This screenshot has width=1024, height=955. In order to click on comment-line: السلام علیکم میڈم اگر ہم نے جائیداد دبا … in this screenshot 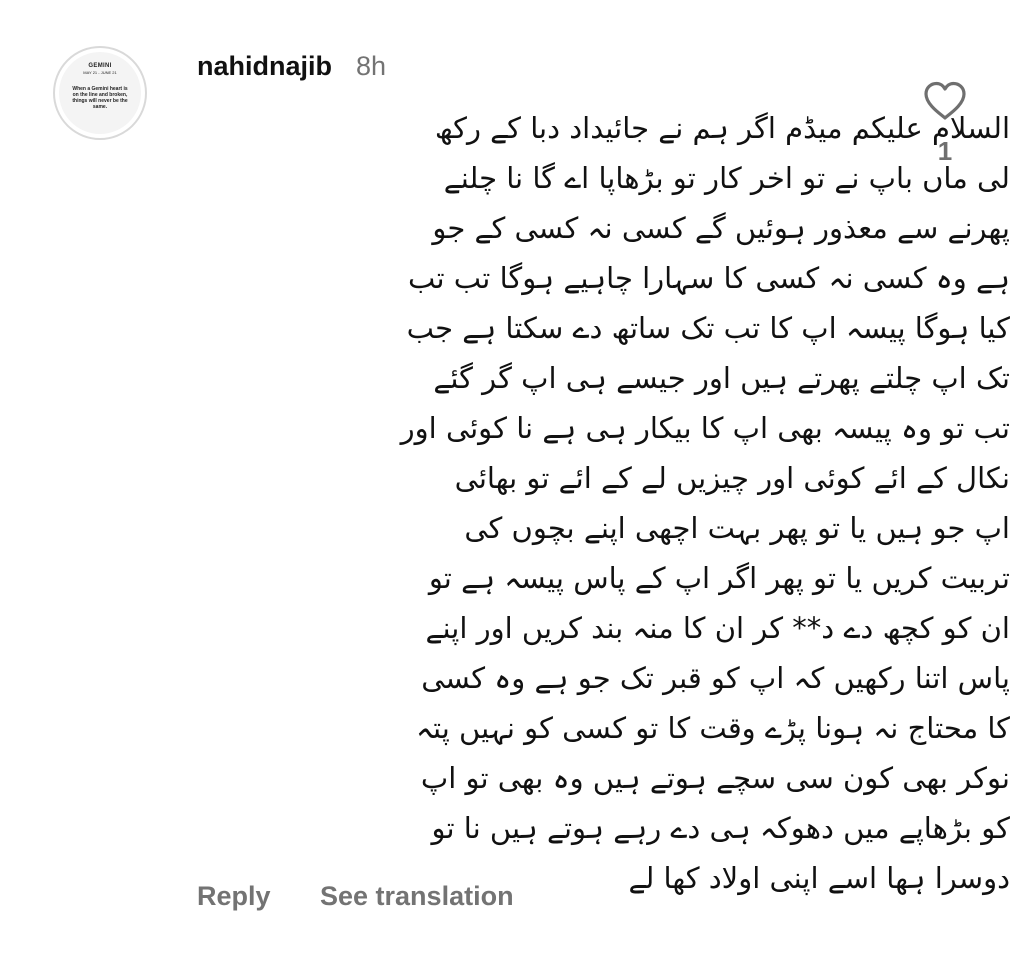, I will do `click(722, 128)`.